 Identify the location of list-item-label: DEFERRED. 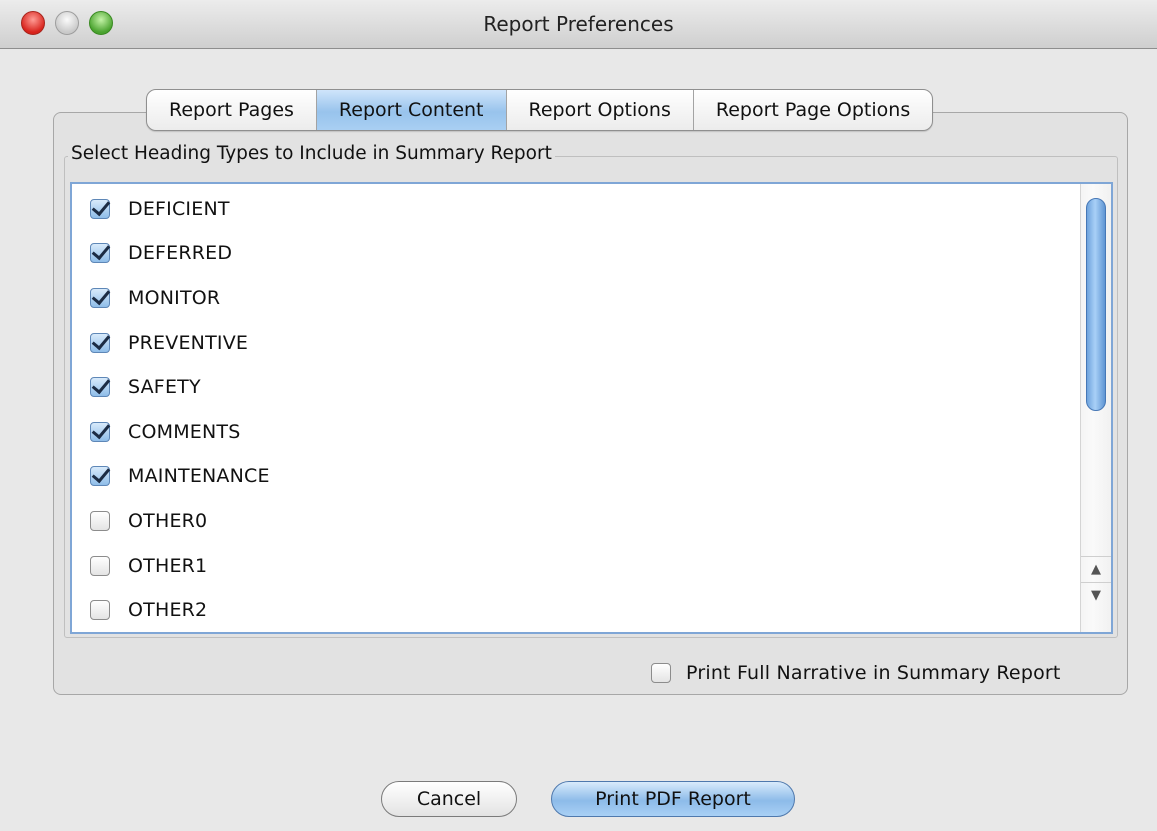
(180, 253).